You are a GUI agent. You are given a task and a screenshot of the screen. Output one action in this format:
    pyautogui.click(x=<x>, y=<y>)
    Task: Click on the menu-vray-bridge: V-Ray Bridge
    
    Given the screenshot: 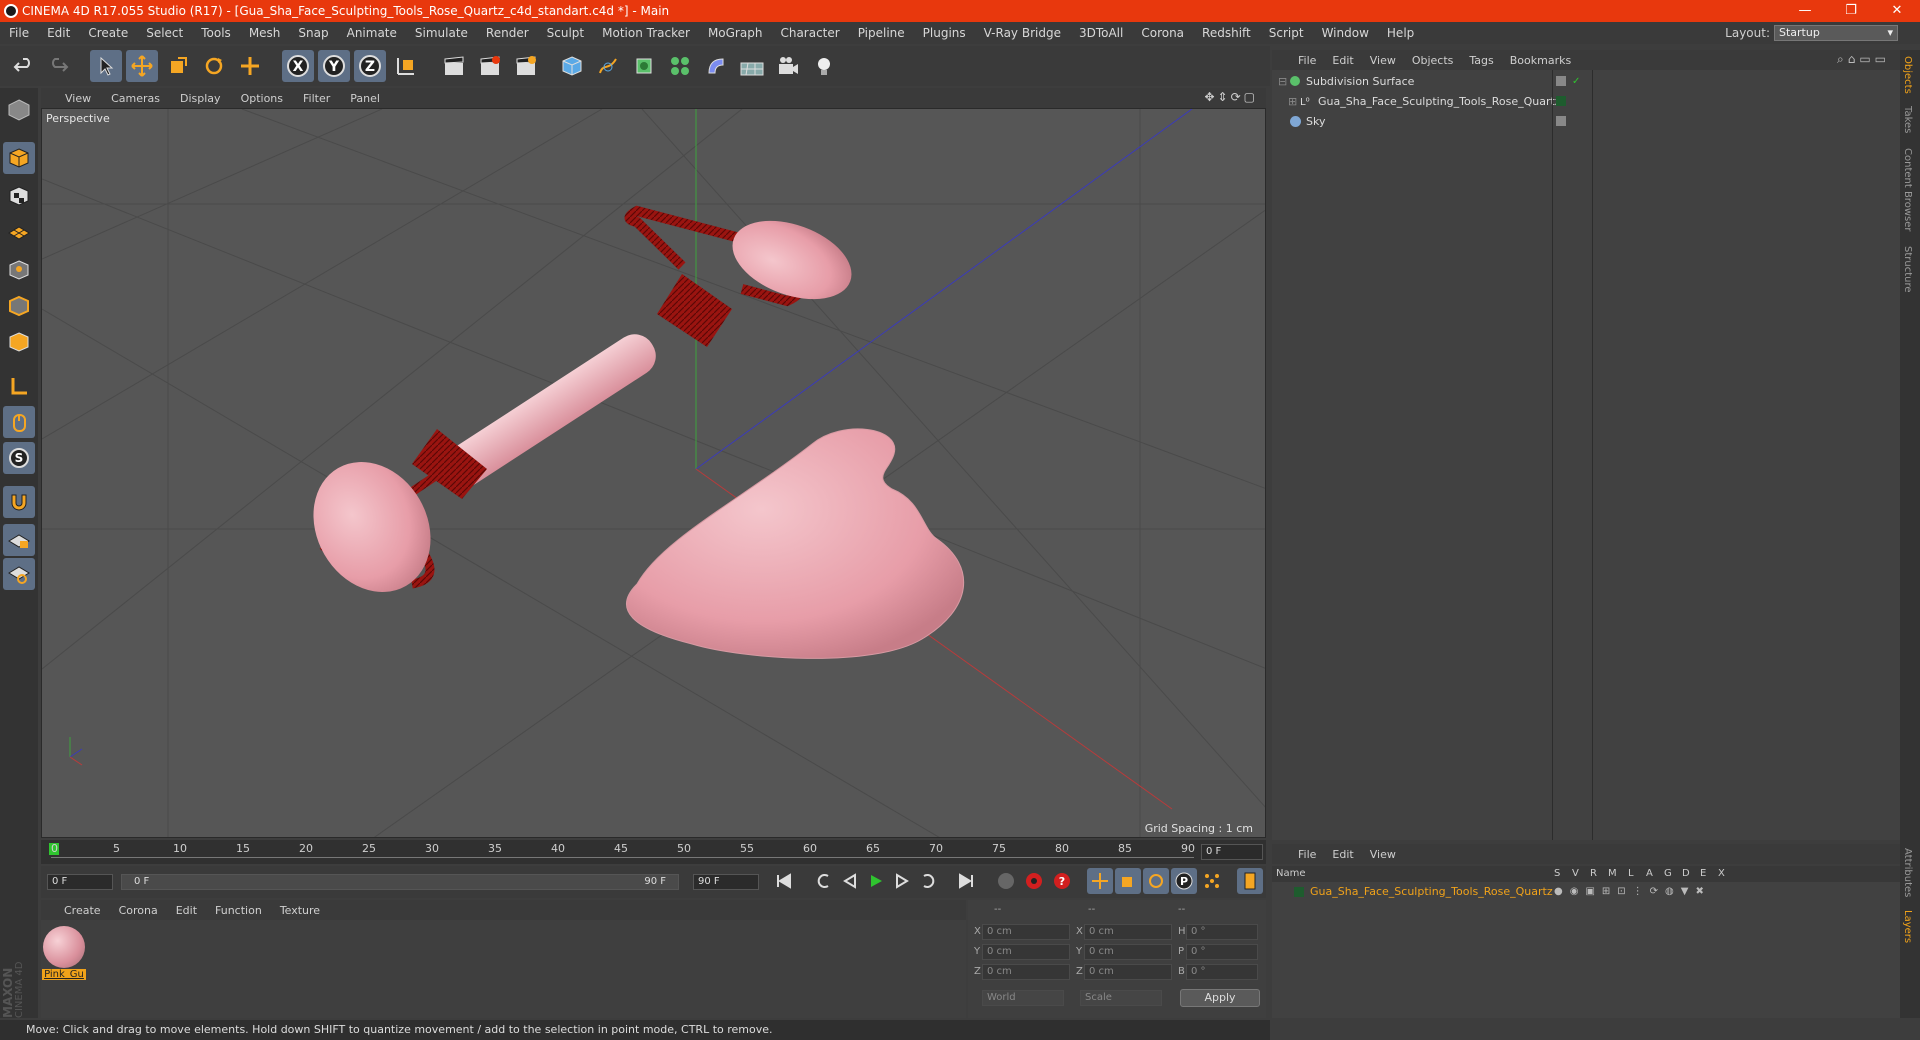 What is the action you would take?
    pyautogui.click(x=1022, y=33)
    